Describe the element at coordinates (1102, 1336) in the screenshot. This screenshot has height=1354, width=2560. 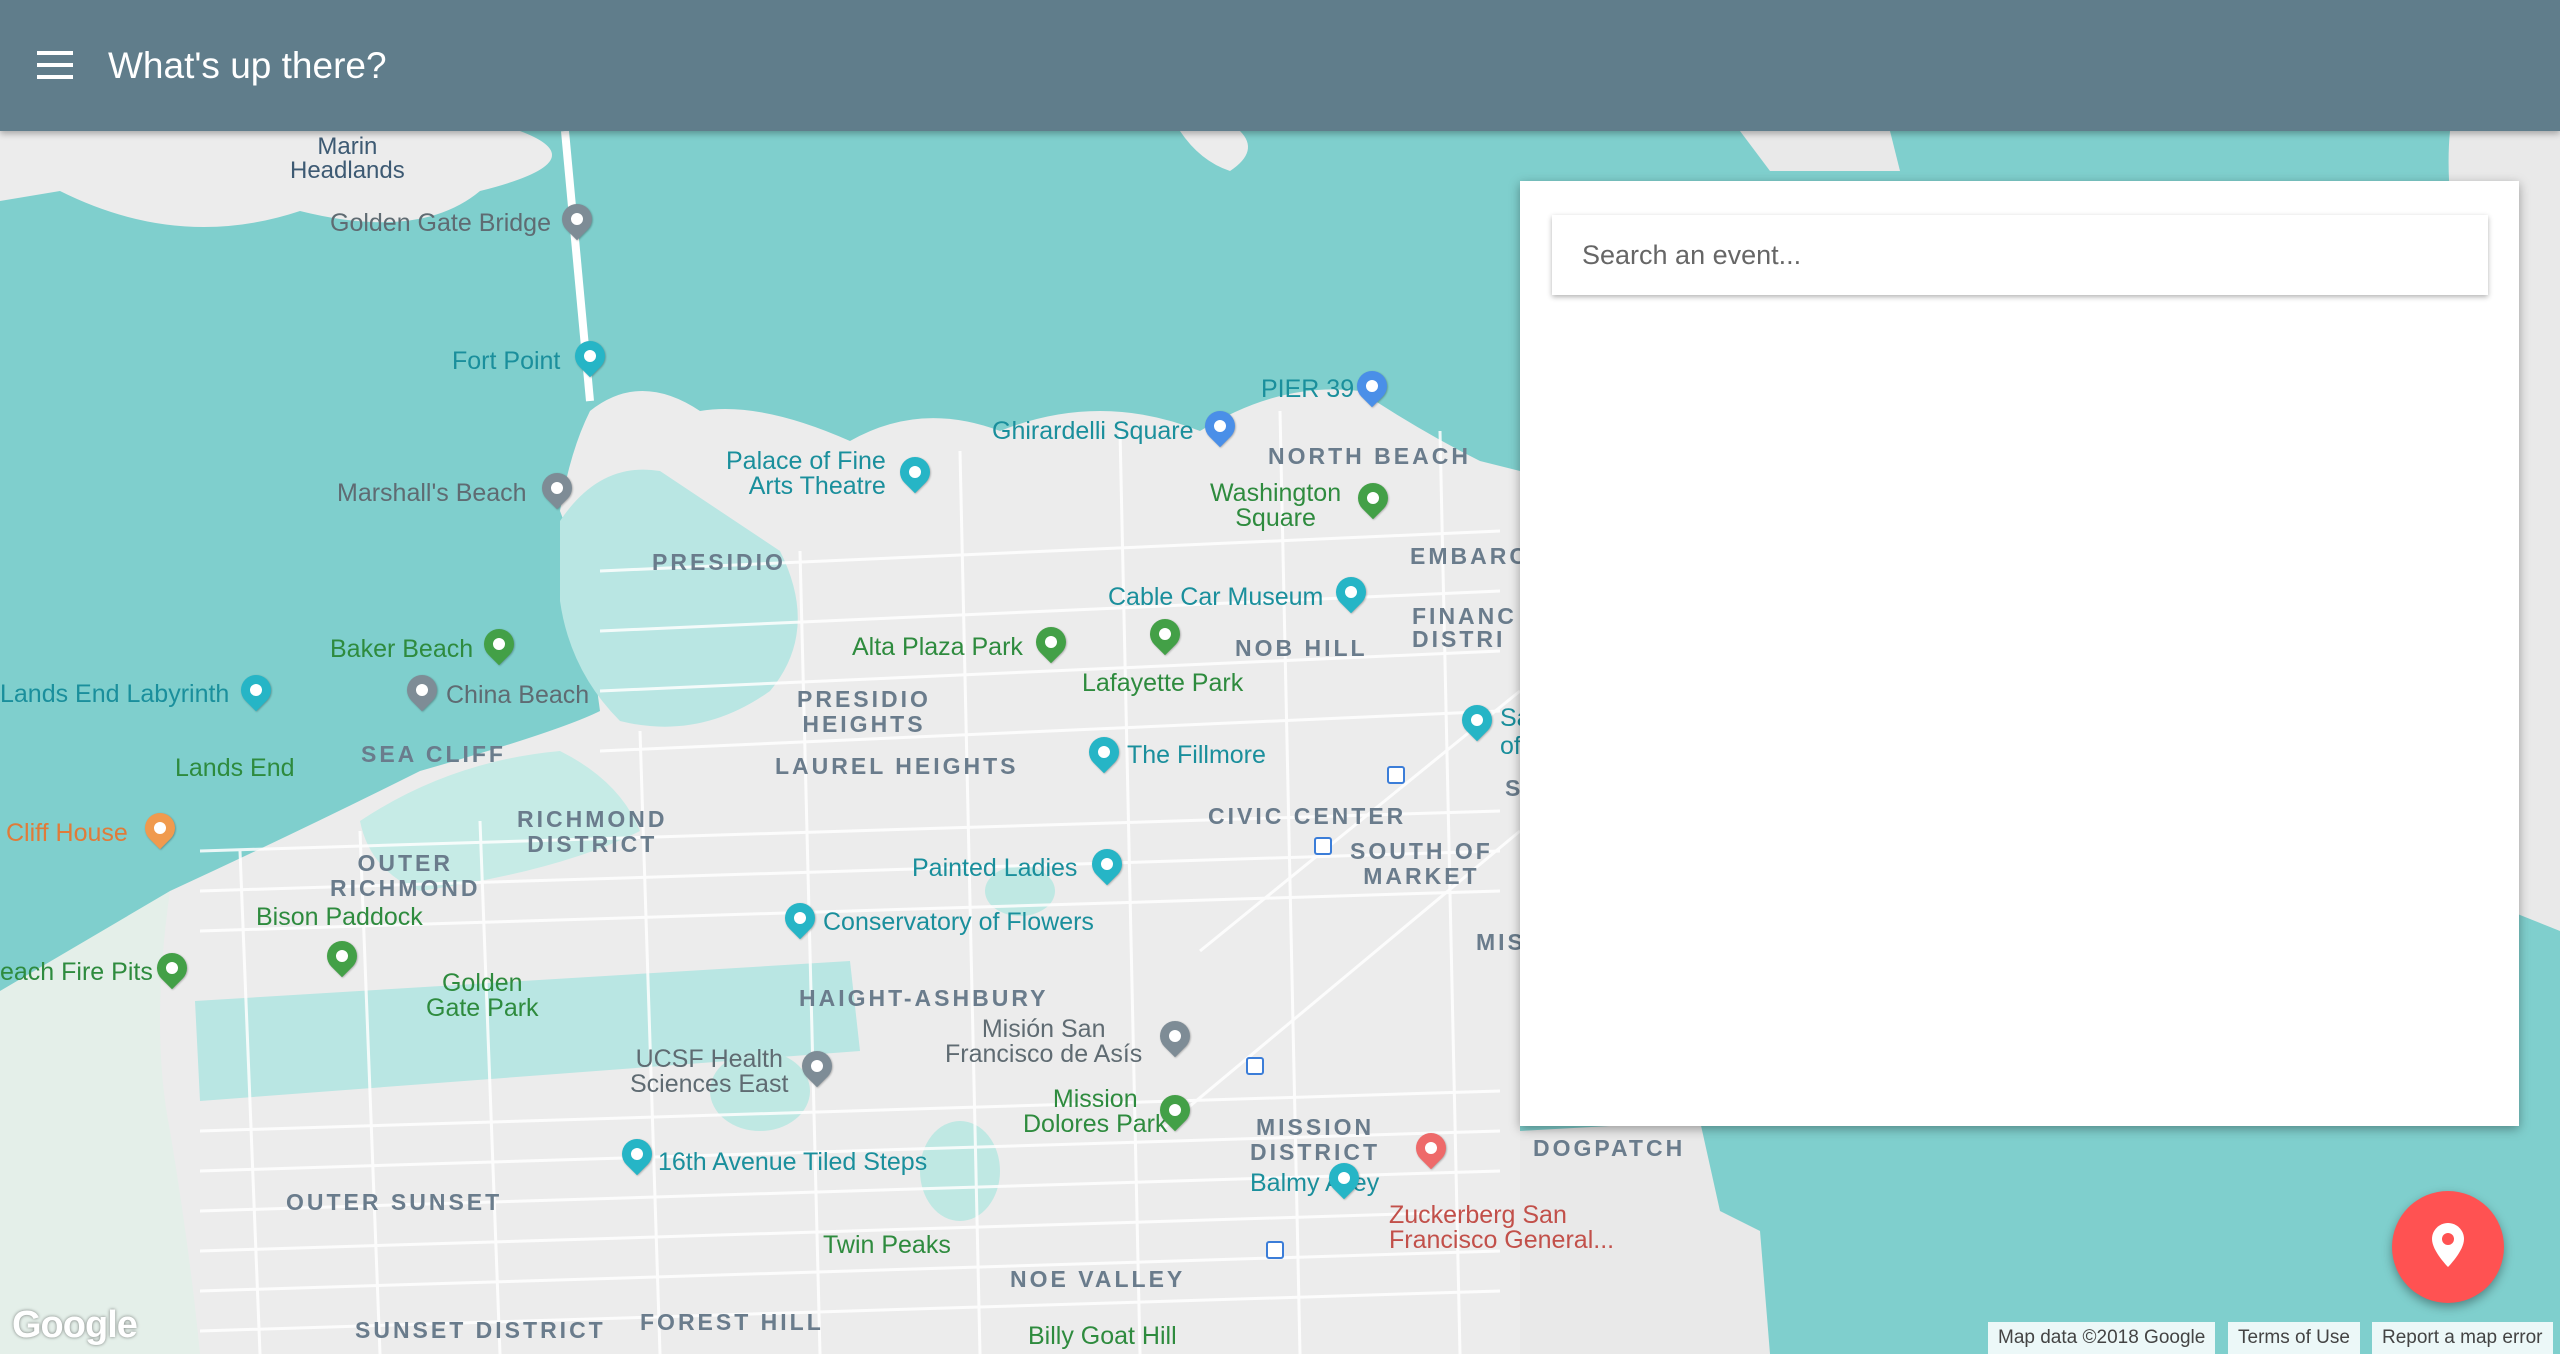
I see `label-billy-goat-hill: Billy Goat Hill` at that location.